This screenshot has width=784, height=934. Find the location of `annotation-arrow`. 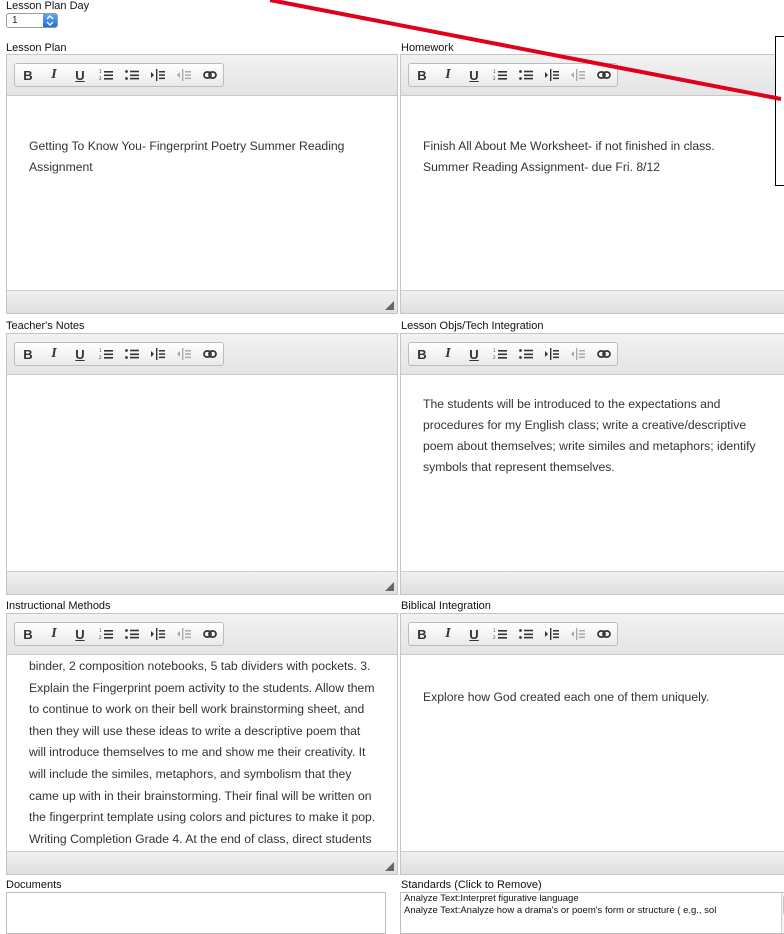

annotation-arrow is located at coordinates (525, 50).